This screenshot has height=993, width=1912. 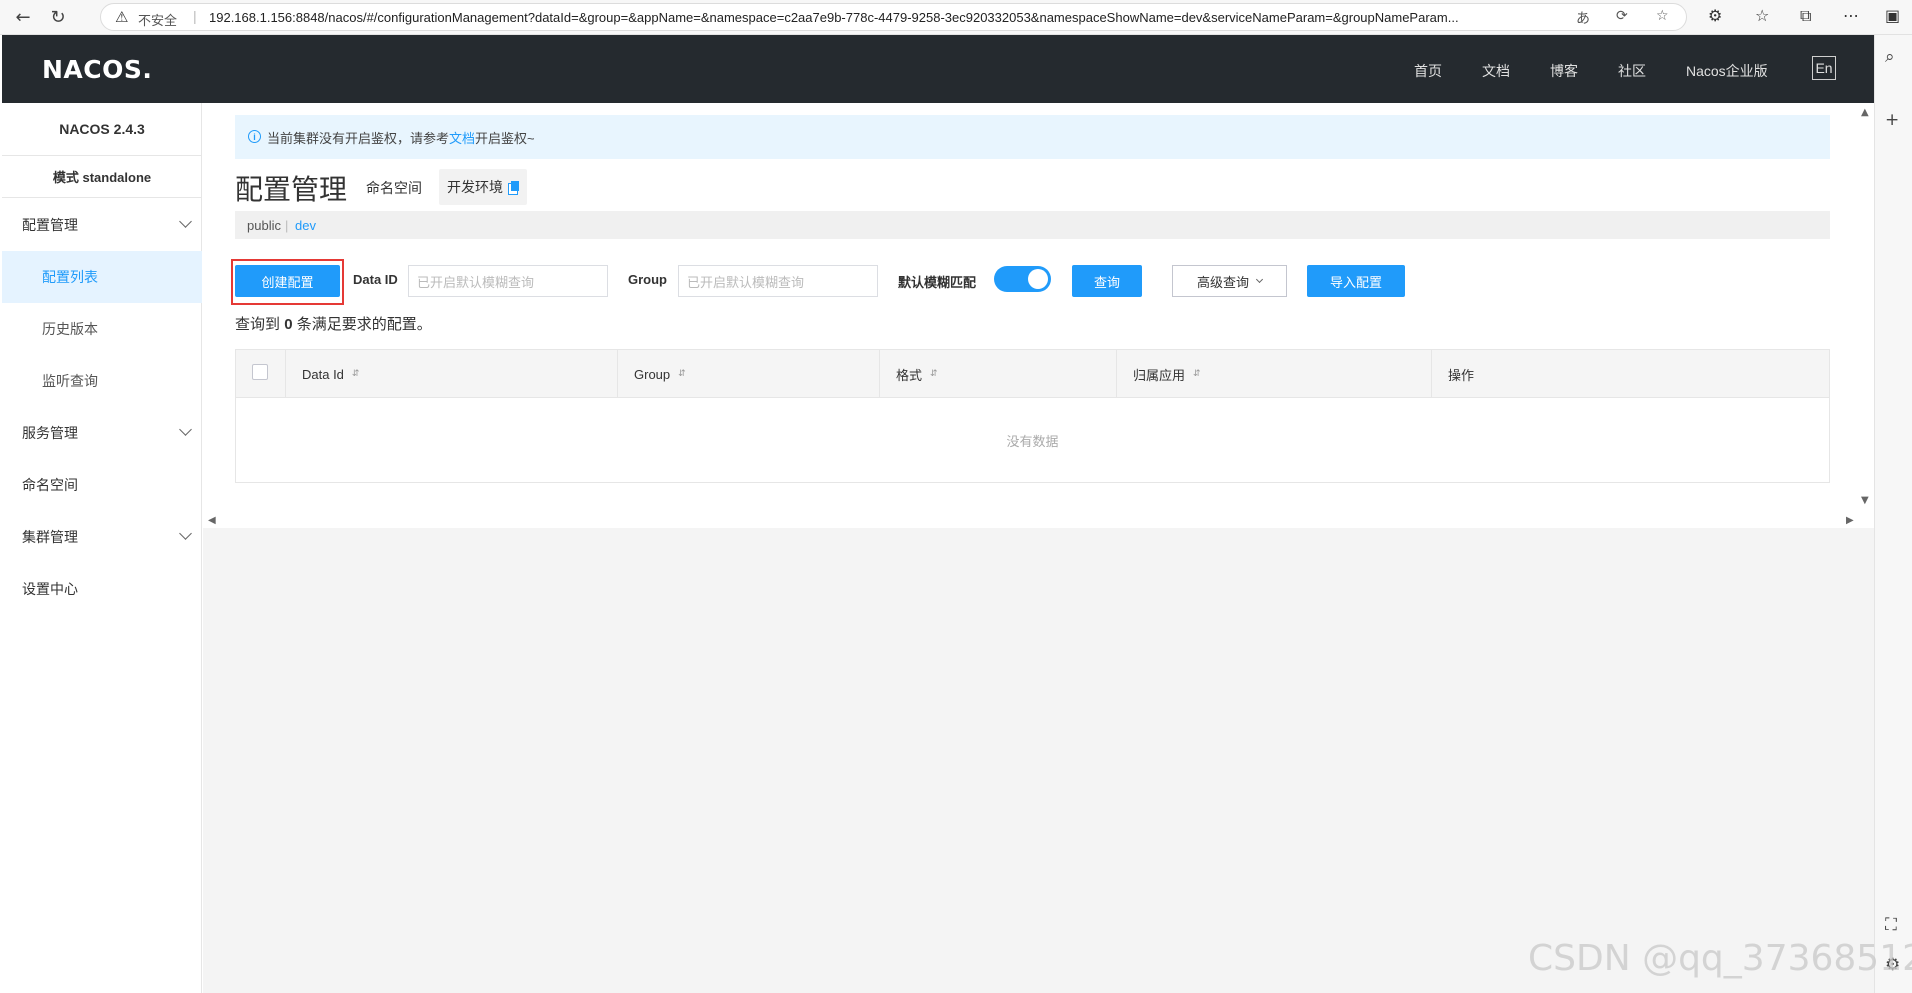 What do you see at coordinates (1662, 16) in the screenshot?
I see `favorite-star-icon: ☆` at bounding box center [1662, 16].